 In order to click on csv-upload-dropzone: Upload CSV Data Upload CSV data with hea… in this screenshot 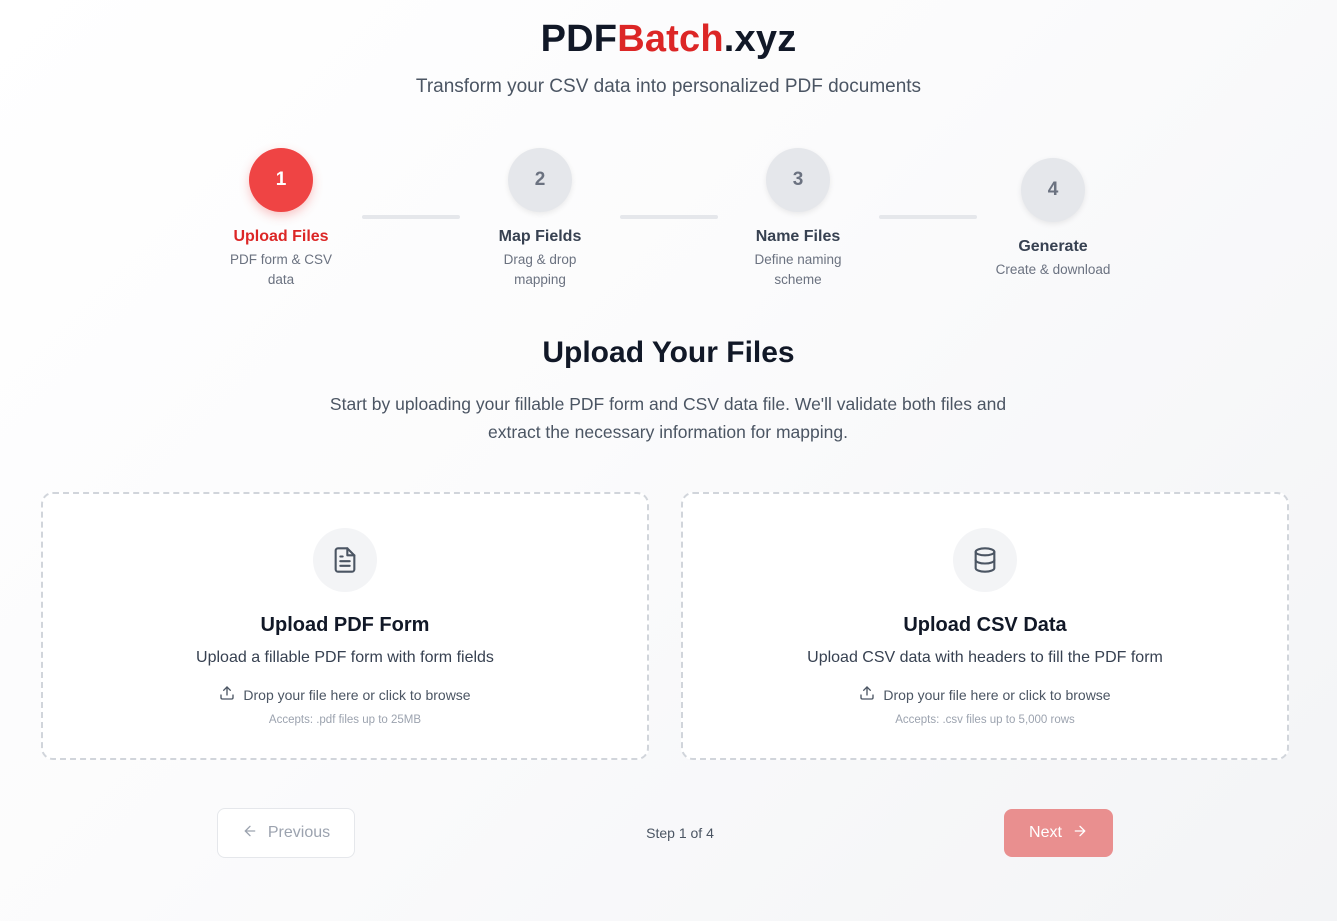, I will do `click(985, 626)`.